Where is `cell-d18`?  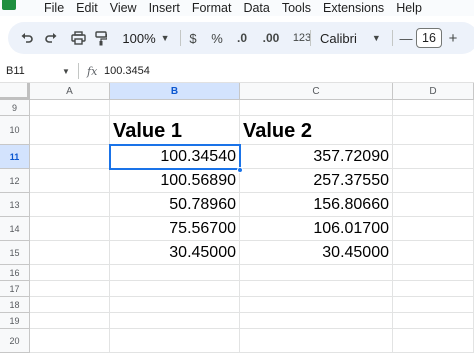
cell-d18 is located at coordinates (433, 305).